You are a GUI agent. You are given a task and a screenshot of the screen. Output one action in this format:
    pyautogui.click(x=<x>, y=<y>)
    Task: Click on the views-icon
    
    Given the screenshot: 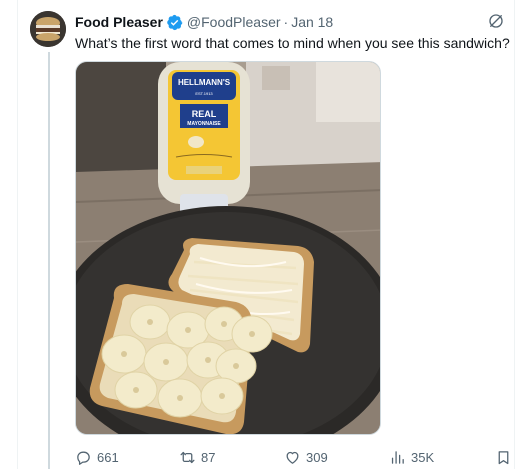 What is the action you would take?
    pyautogui.click(x=397, y=457)
    